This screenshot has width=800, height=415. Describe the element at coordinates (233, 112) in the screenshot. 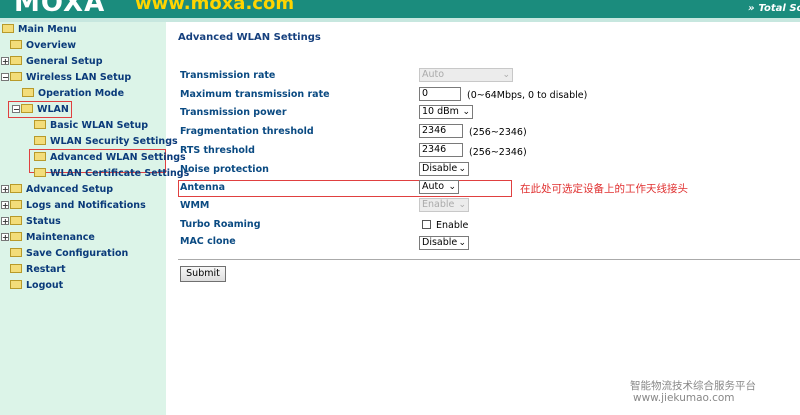

I see `label-transmission-power: Transmission power` at that location.